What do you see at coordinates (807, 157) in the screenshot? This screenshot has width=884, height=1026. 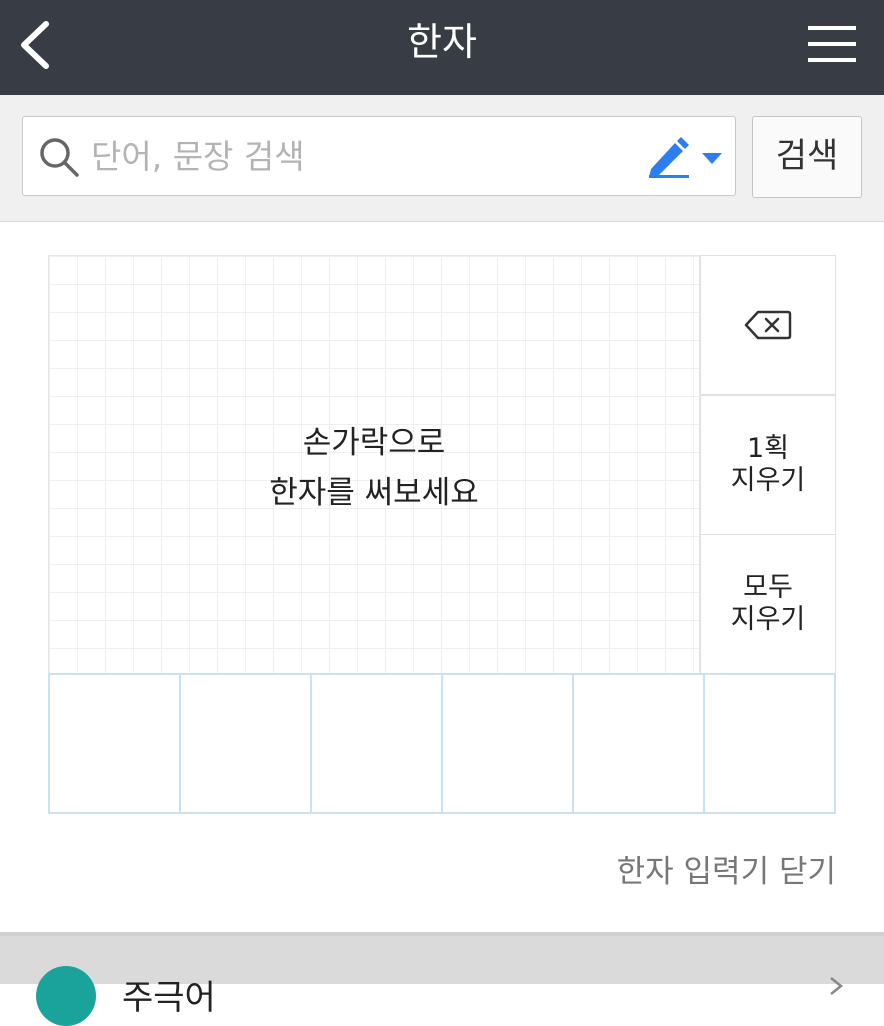 I see `search-button: 검색` at bounding box center [807, 157].